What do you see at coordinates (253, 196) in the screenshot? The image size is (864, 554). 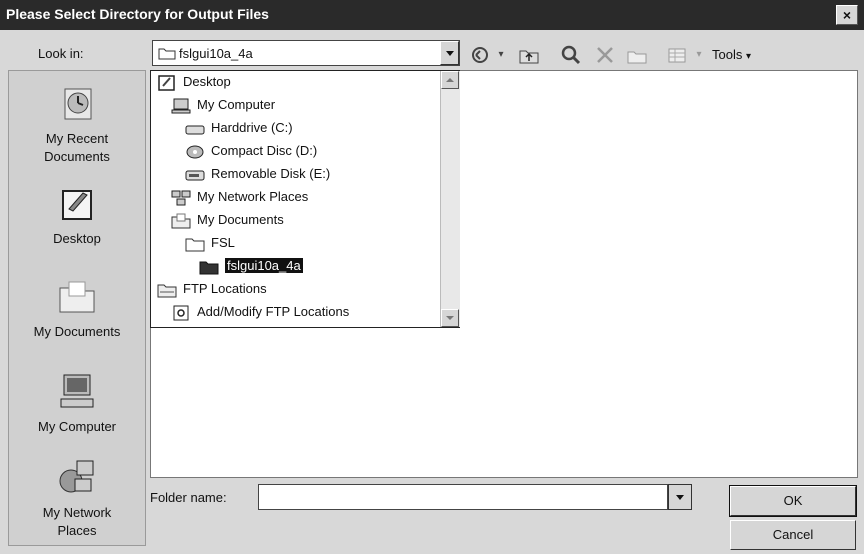 I see `dropdown-item-label: My Network Places` at bounding box center [253, 196].